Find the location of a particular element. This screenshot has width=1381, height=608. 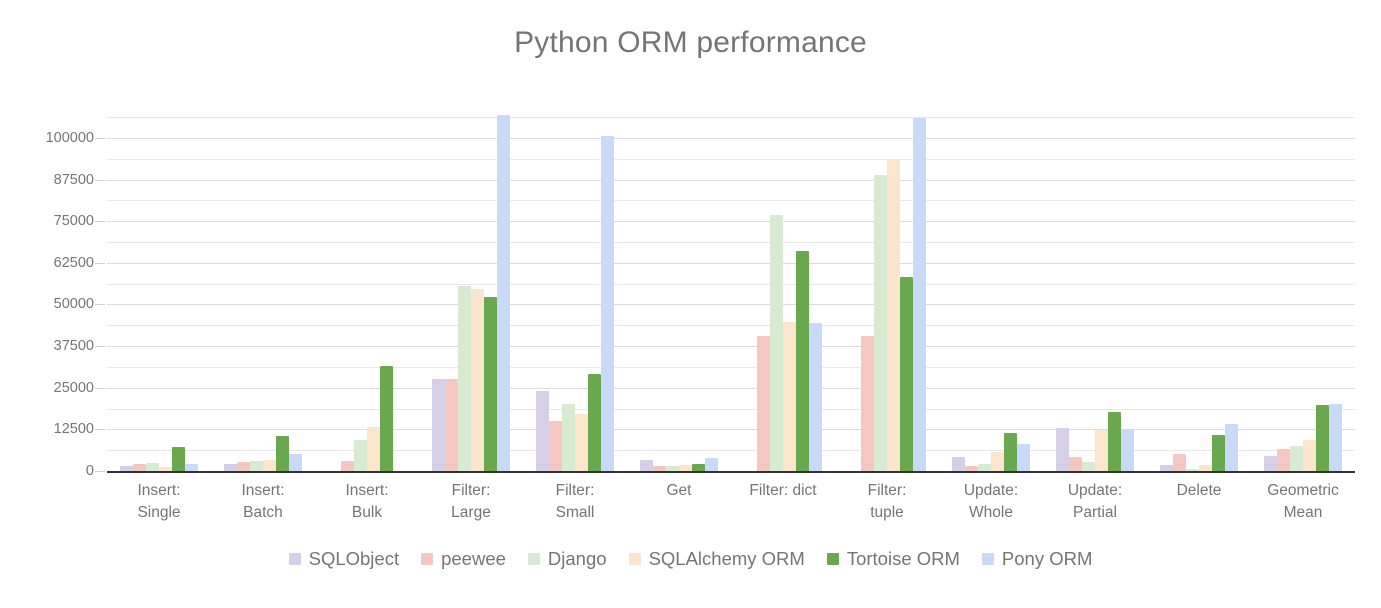

x-axis-tick-label: Geometric Mean is located at coordinates (1303, 502).